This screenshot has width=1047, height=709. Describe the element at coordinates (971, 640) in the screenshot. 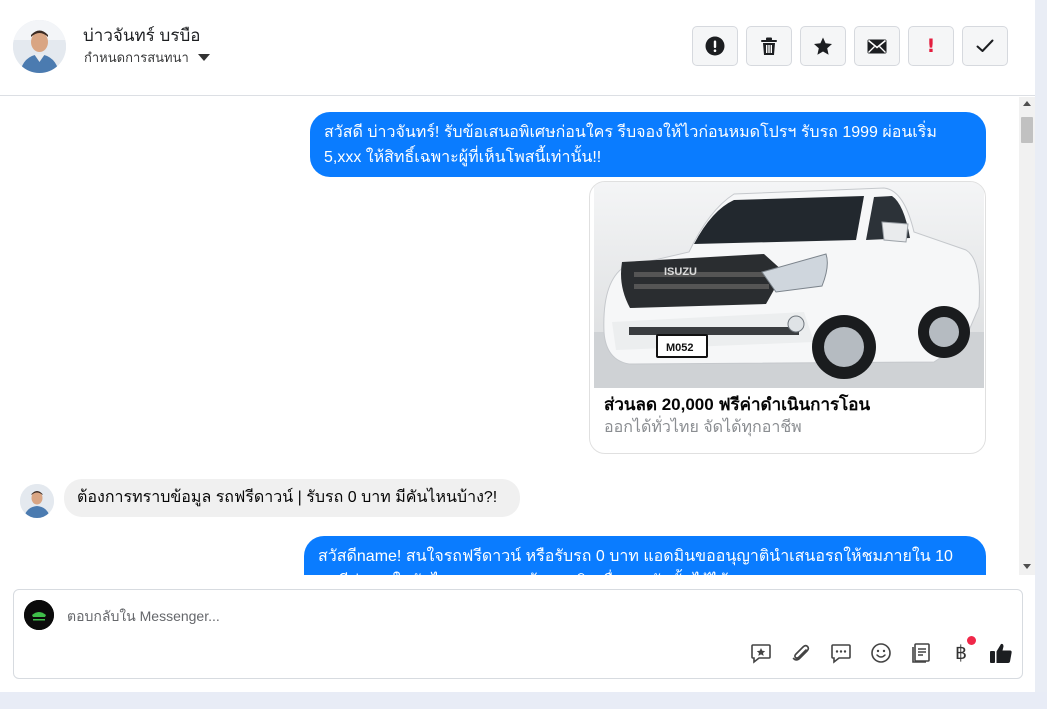

I see `notification-dot` at that location.